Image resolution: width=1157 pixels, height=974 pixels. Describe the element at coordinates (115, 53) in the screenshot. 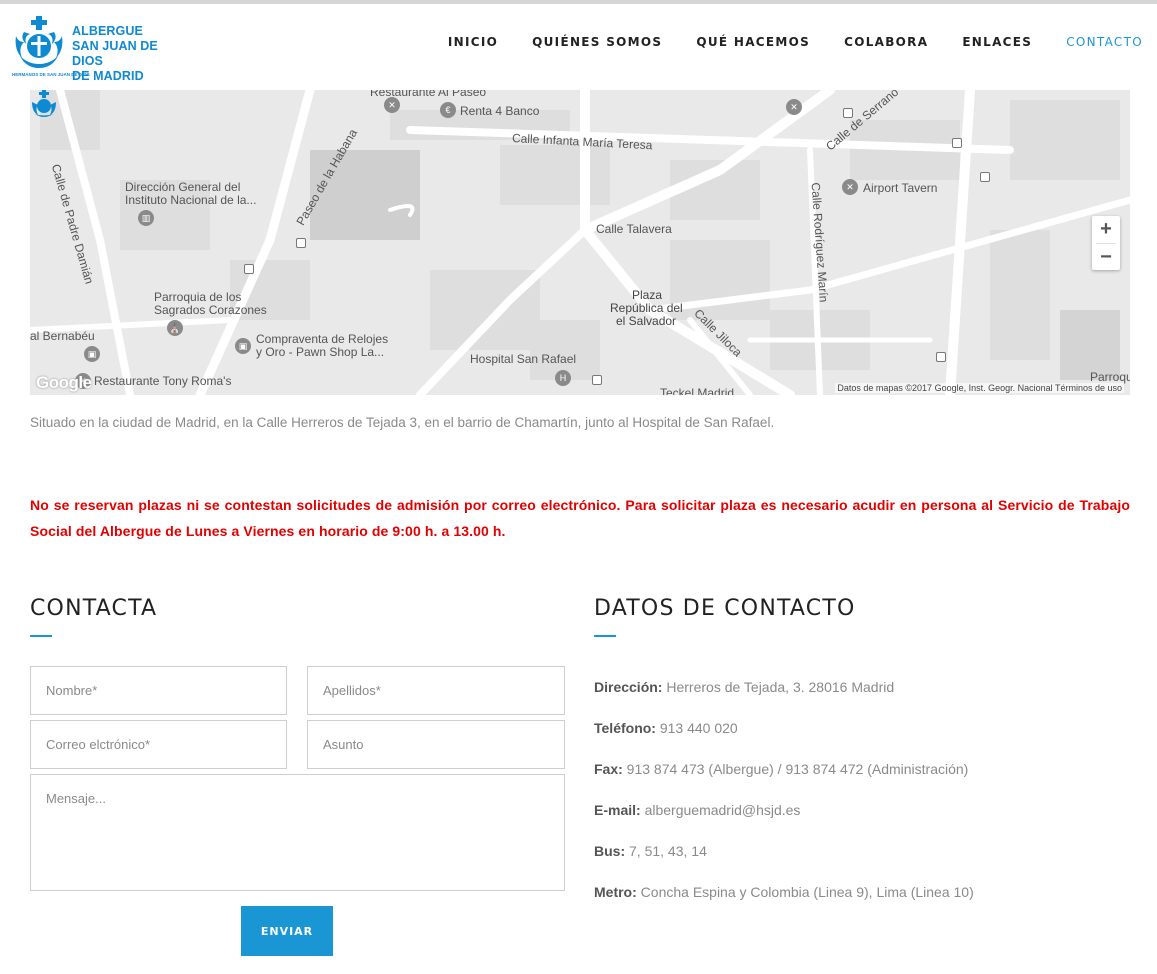

I see `logo-line-2: SAN JUAN DE DIOS` at that location.